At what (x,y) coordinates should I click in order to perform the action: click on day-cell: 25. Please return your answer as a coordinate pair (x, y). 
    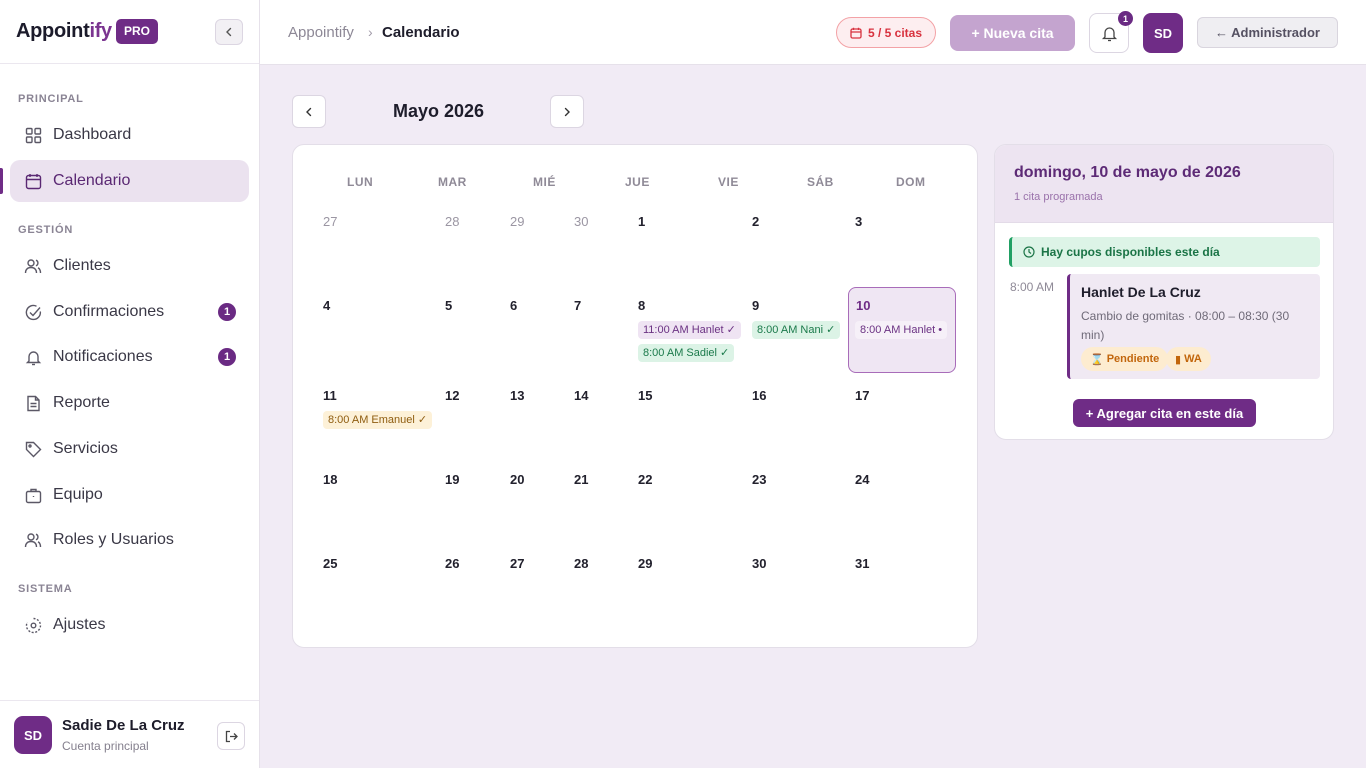
    Looking at the image, I should click on (330, 563).